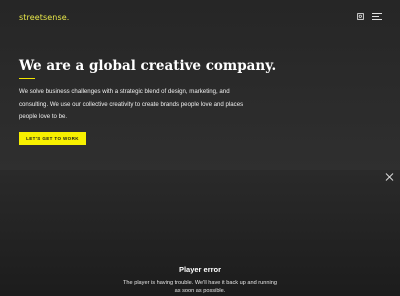 This screenshot has width=400, height=296. Describe the element at coordinates (200, 291) in the screenshot. I see `player-error-line: as soon as possible.` at that location.